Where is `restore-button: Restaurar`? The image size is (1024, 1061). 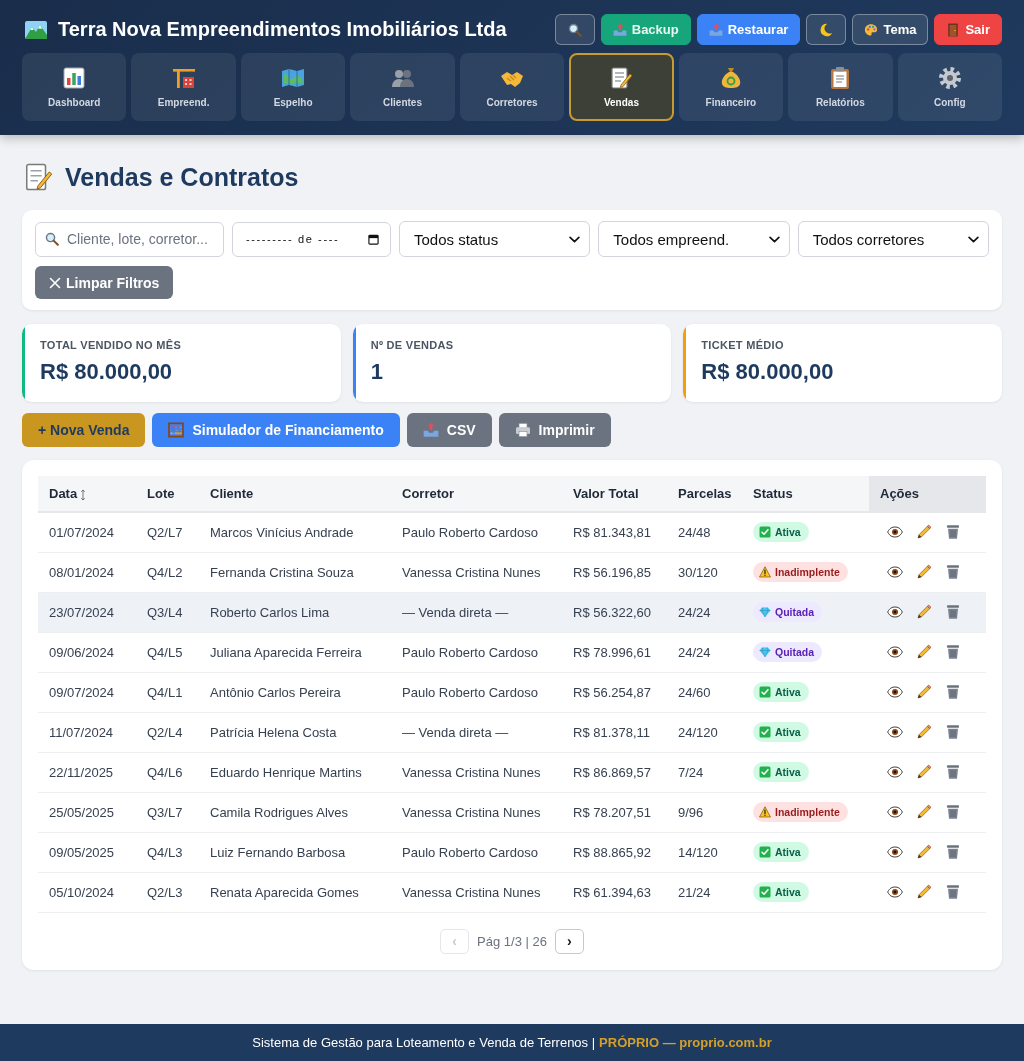
restore-button: Restaurar is located at coordinates (748, 29).